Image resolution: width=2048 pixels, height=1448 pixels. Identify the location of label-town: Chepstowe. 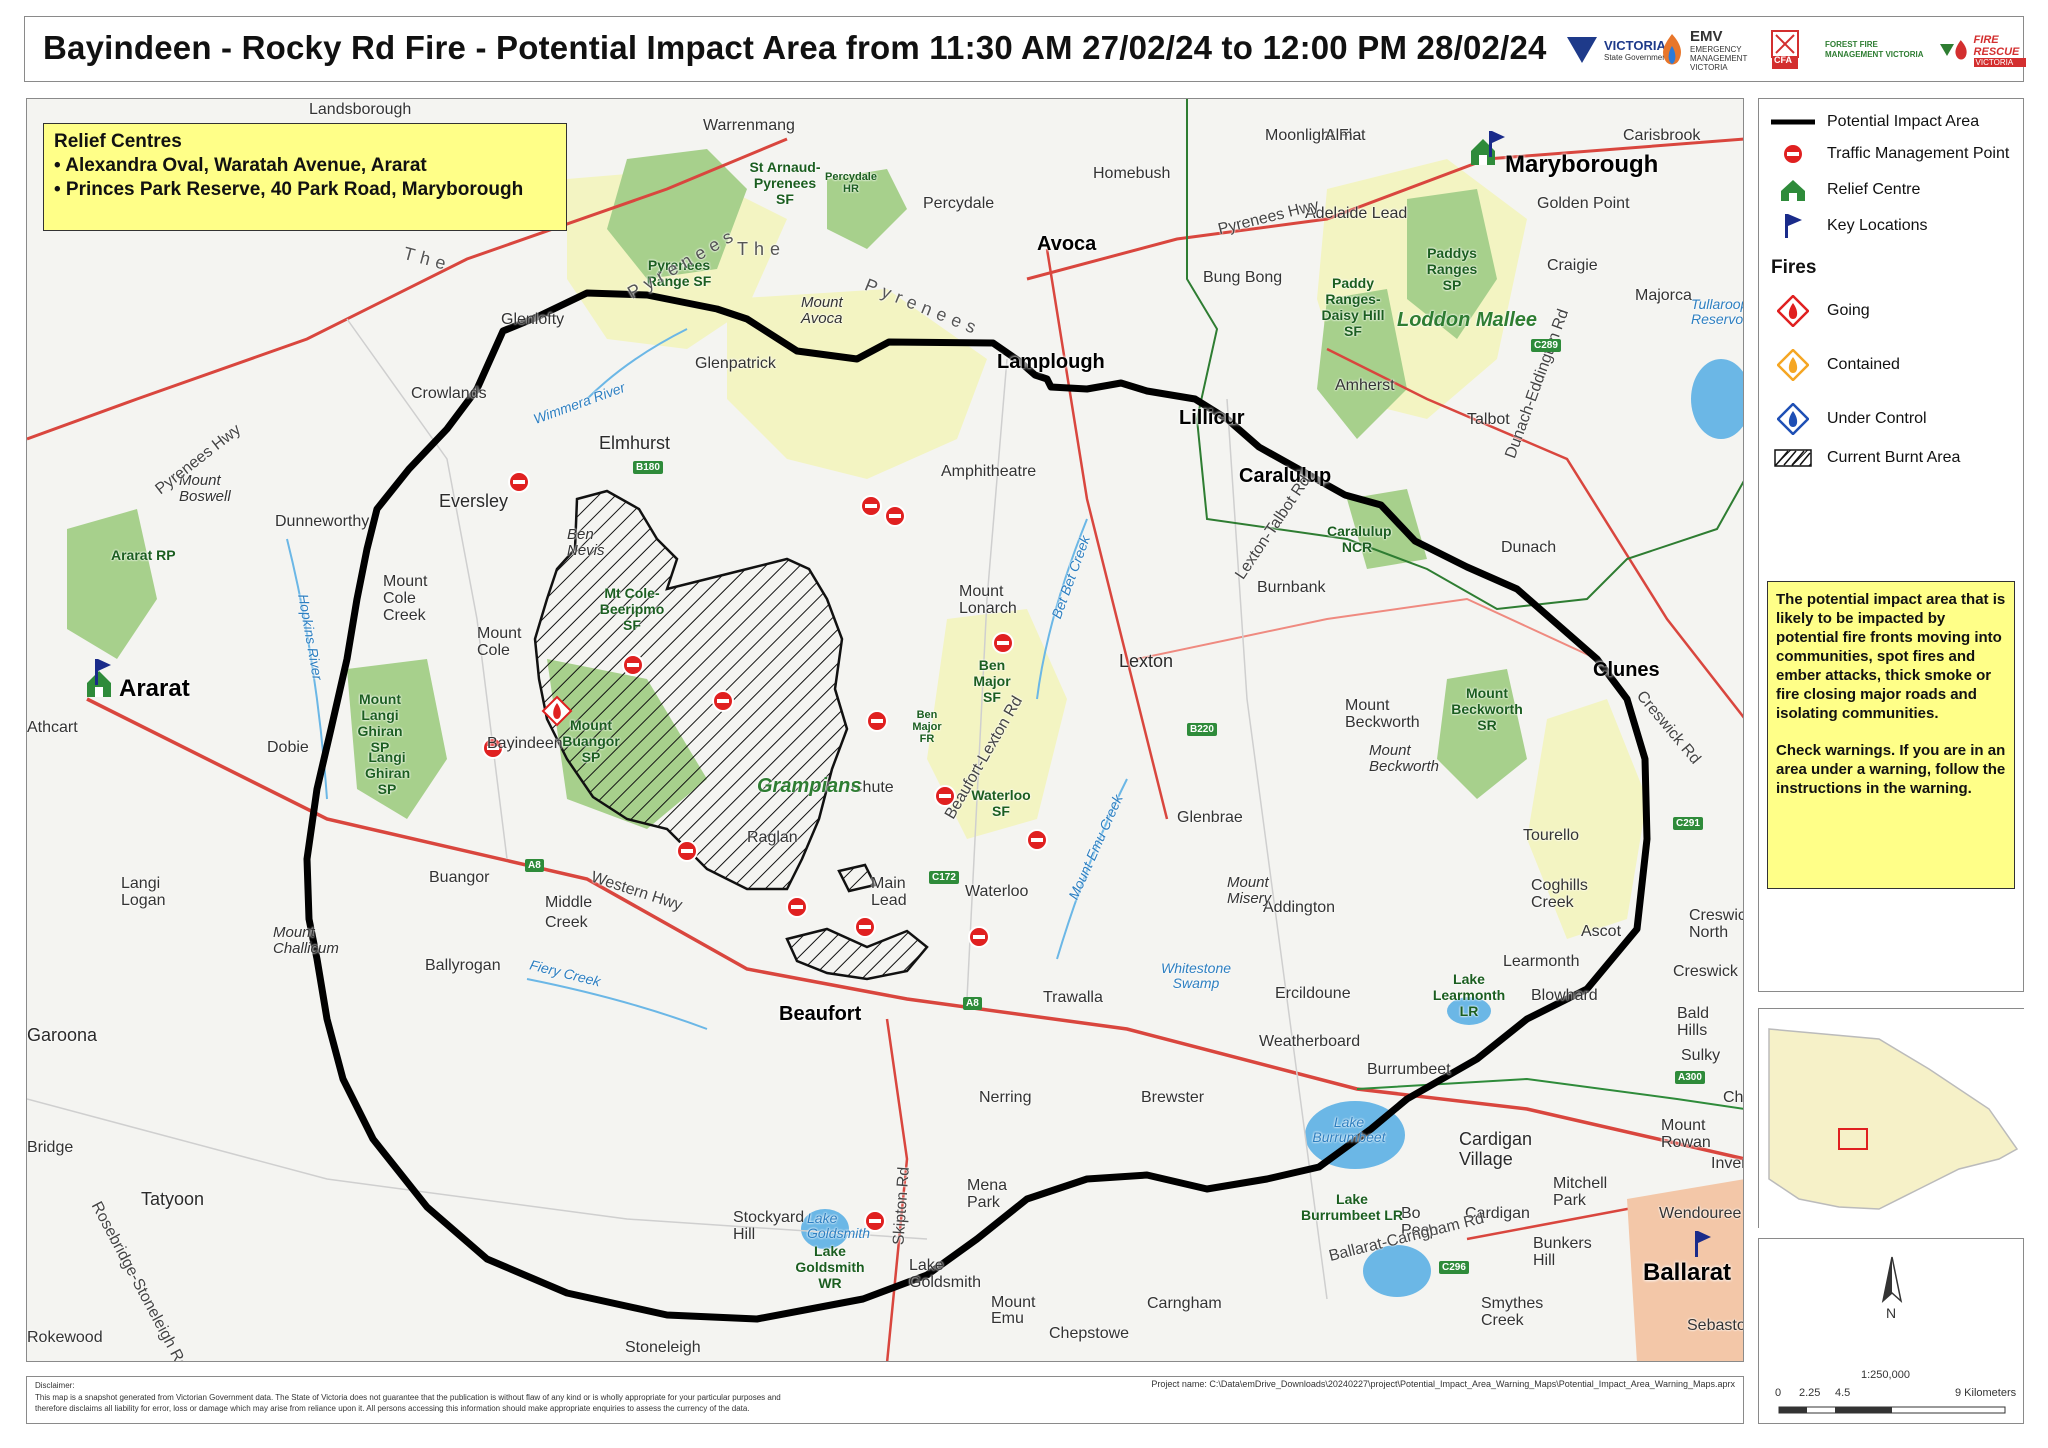
(1089, 1333).